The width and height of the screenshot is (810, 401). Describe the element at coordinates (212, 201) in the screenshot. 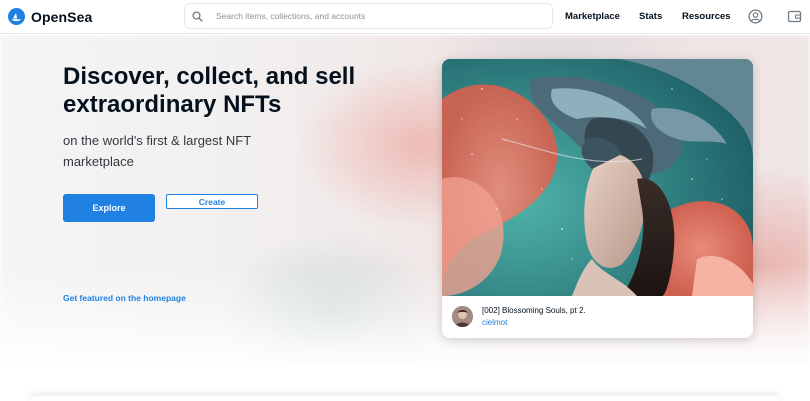

I see `create-button: Create` at that location.